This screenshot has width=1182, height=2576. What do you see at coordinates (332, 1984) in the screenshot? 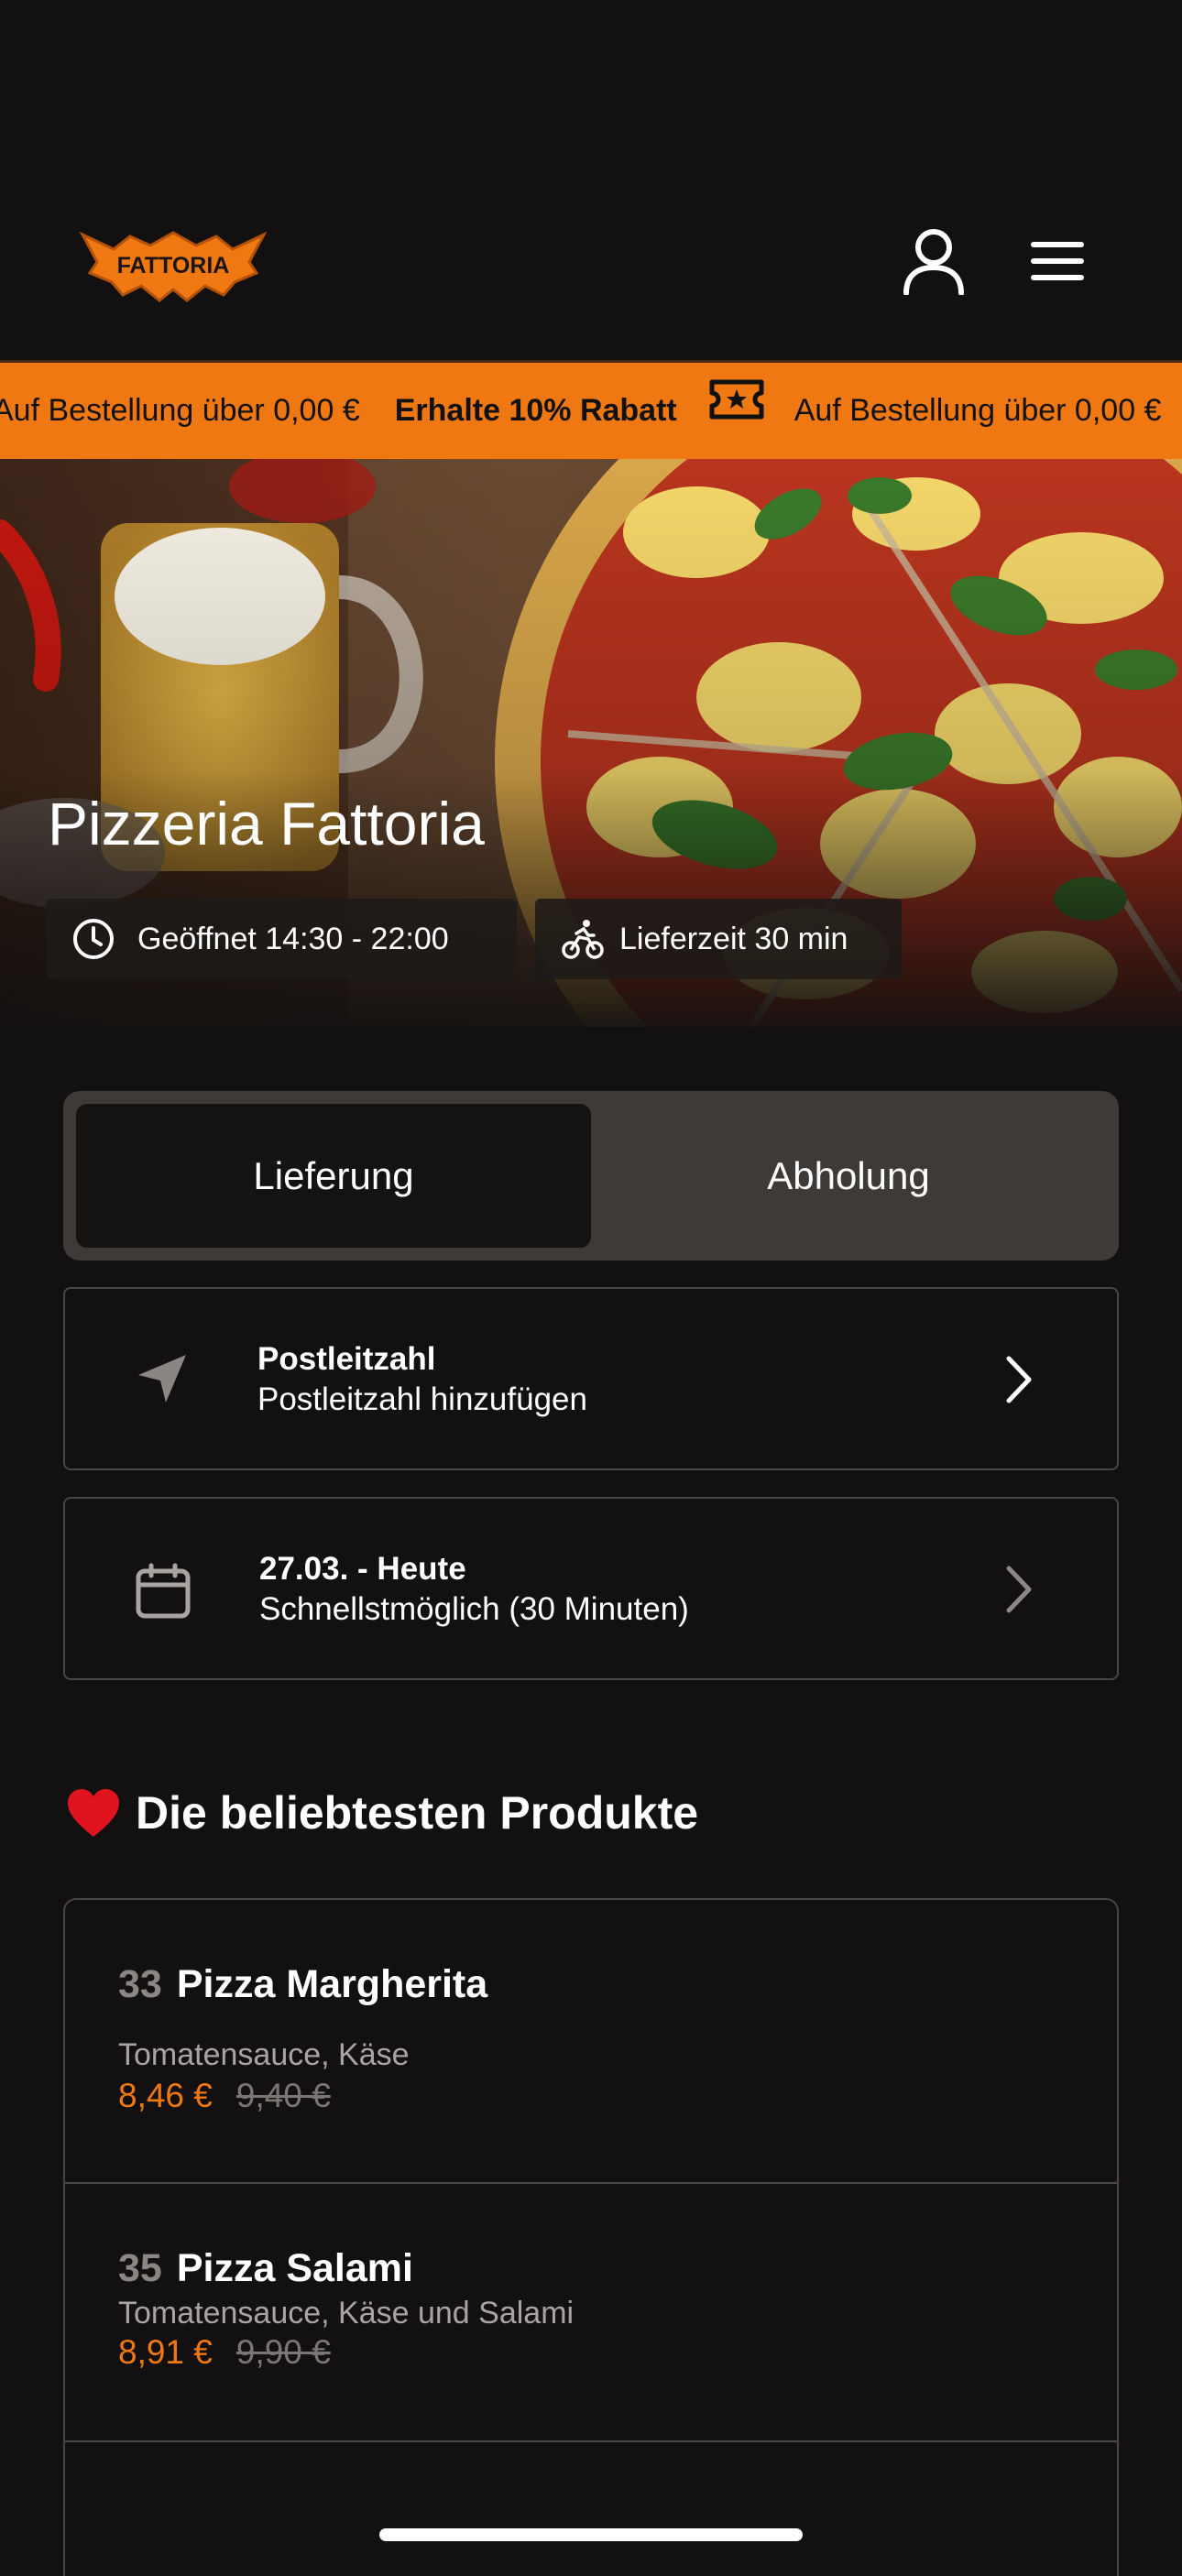
I see `product-name: Pizza Margherita` at bounding box center [332, 1984].